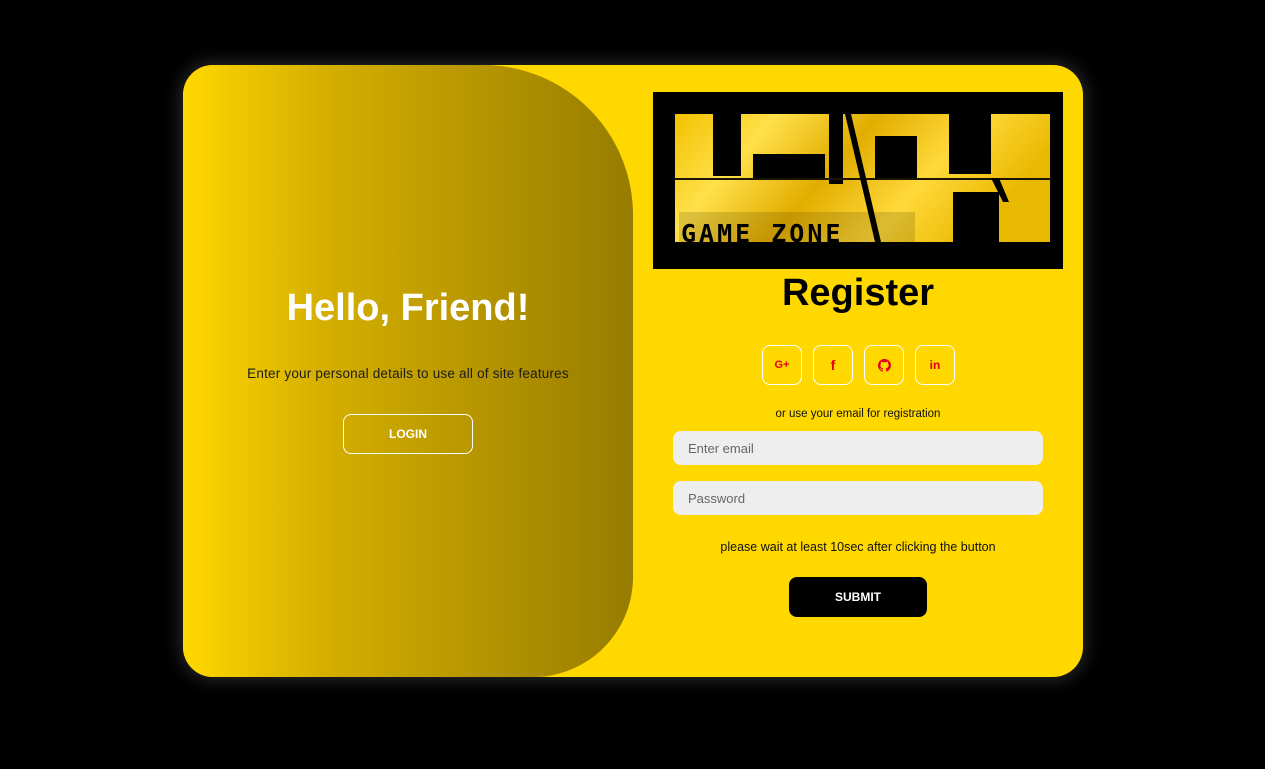 The height and width of the screenshot is (769, 1265). I want to click on social-login-group: G+ f in, so click(858, 365).